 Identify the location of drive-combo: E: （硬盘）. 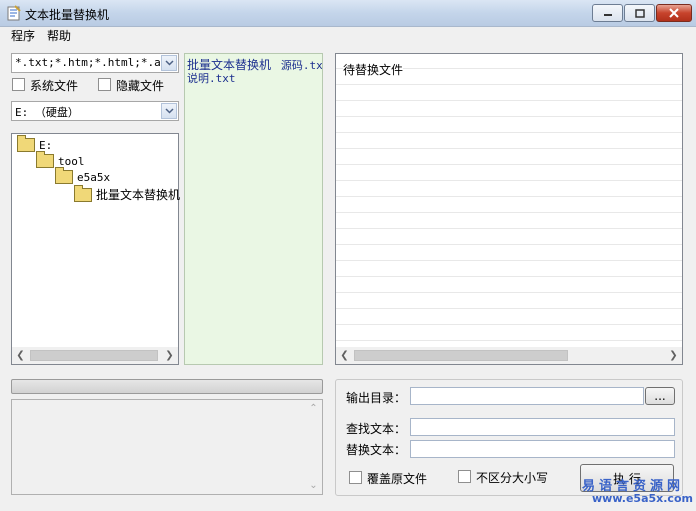
(95, 111).